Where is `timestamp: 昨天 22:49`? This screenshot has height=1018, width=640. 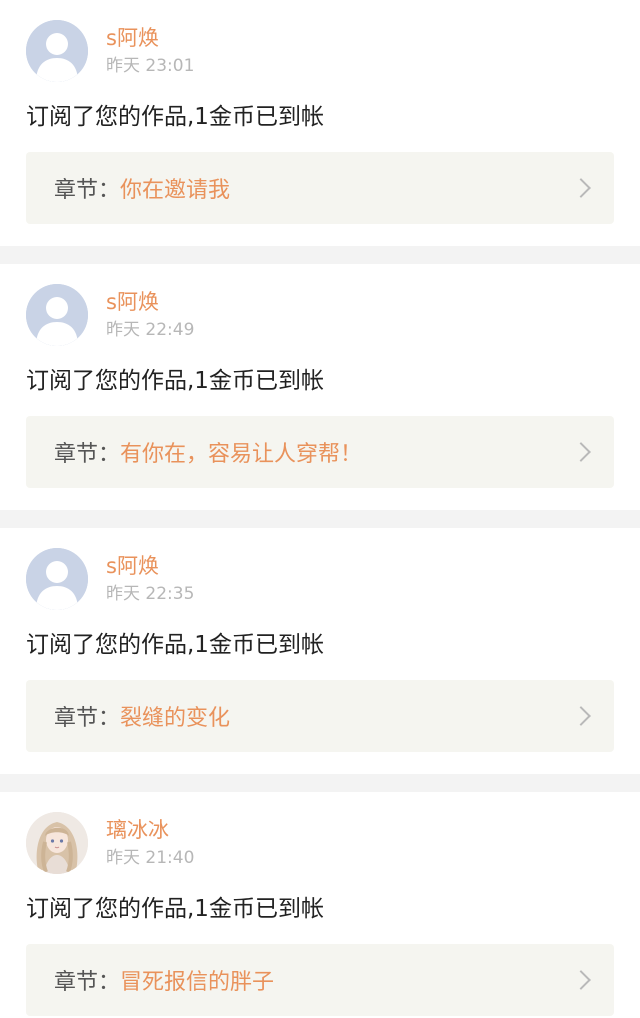
timestamp: 昨天 22:49 is located at coordinates (150, 330).